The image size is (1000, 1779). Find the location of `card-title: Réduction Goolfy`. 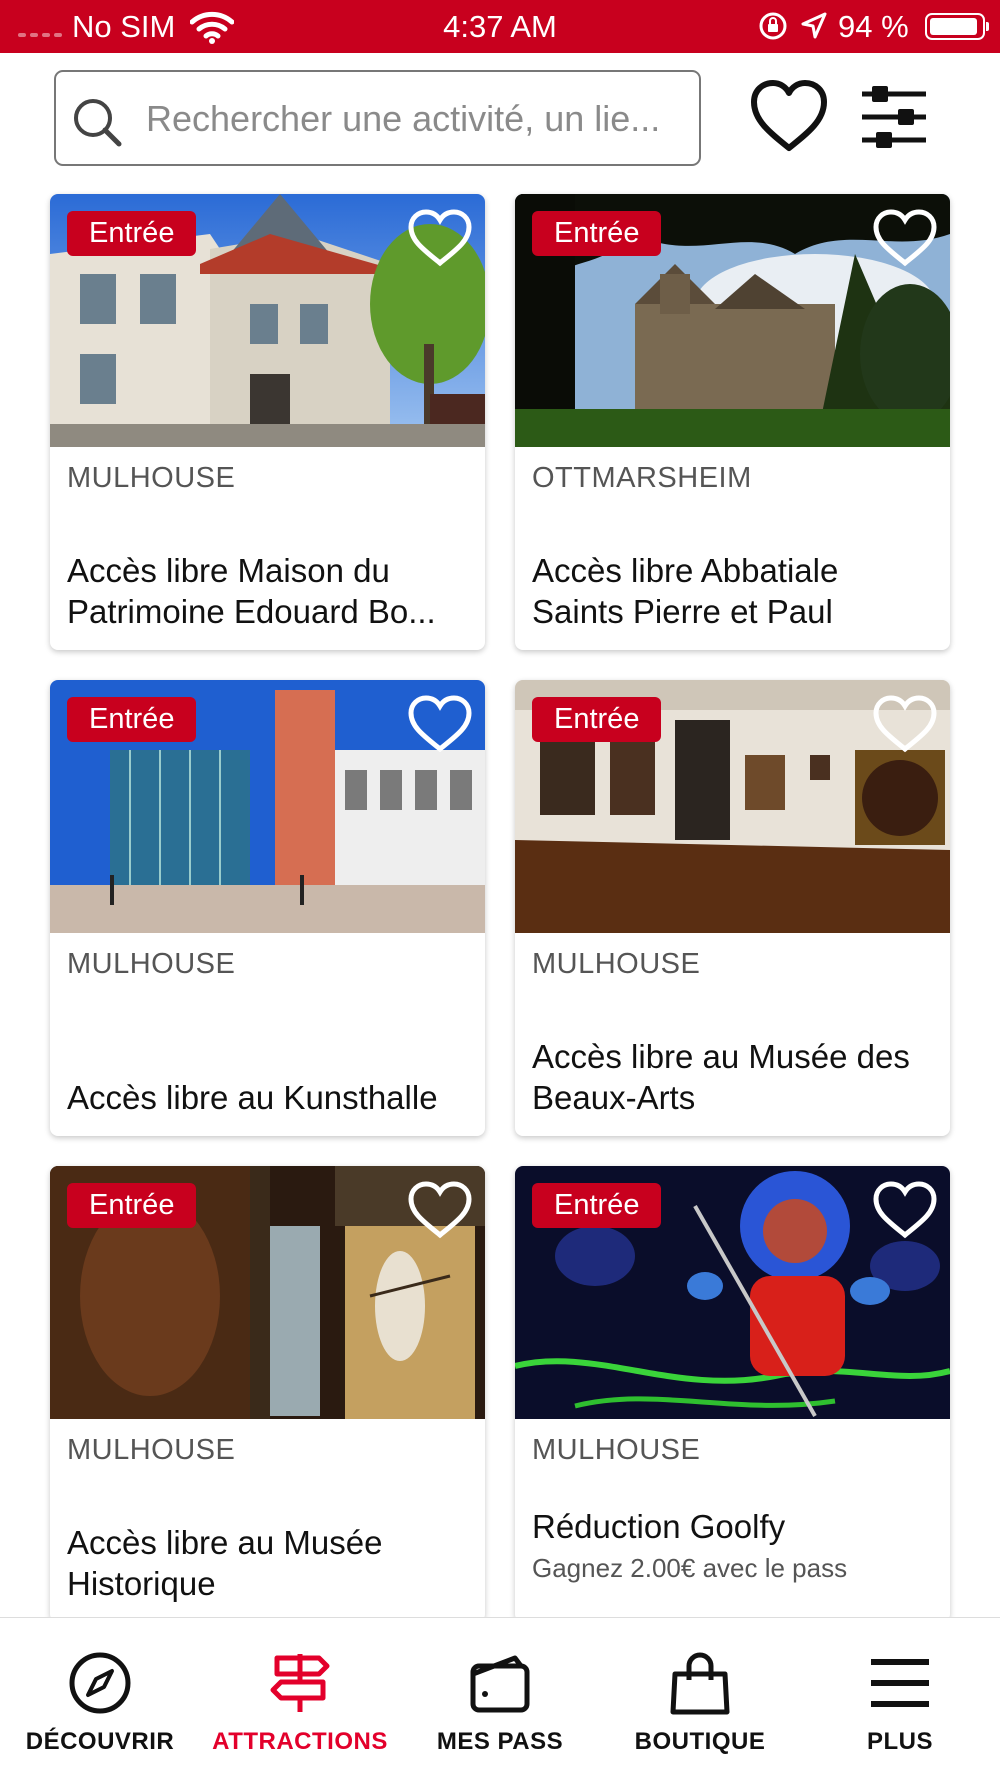

card-title: Réduction Goolfy is located at coordinates (659, 1526).